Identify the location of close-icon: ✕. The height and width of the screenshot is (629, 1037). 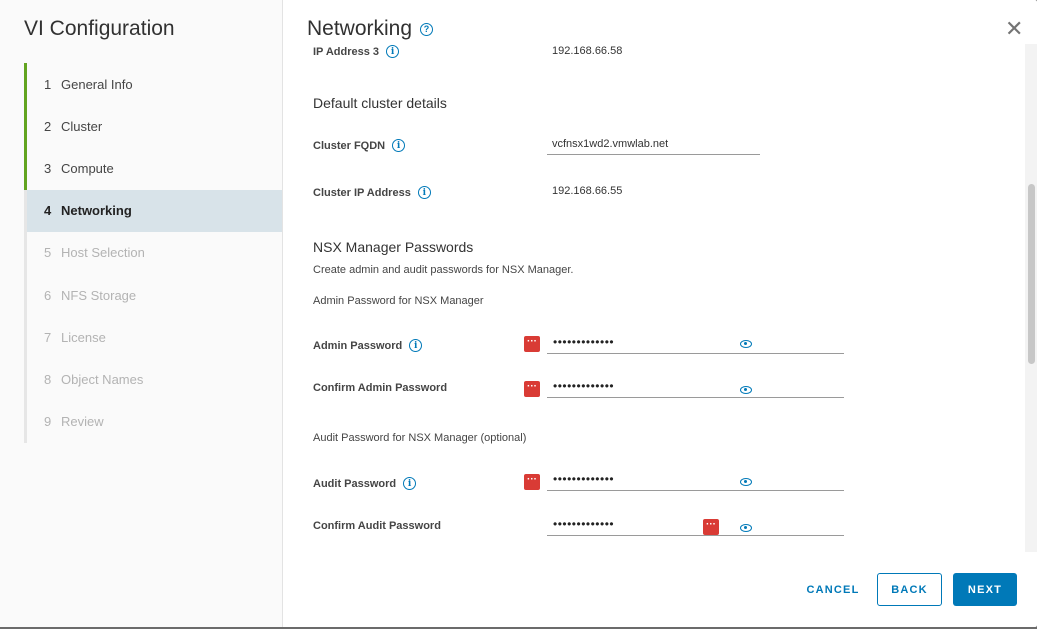
(1014, 29).